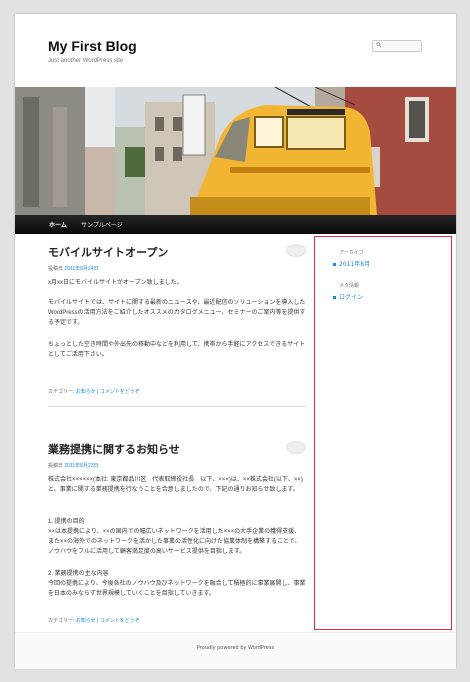  I want to click on post-meta: 投稿日 2011年8月23日, so click(73, 465).